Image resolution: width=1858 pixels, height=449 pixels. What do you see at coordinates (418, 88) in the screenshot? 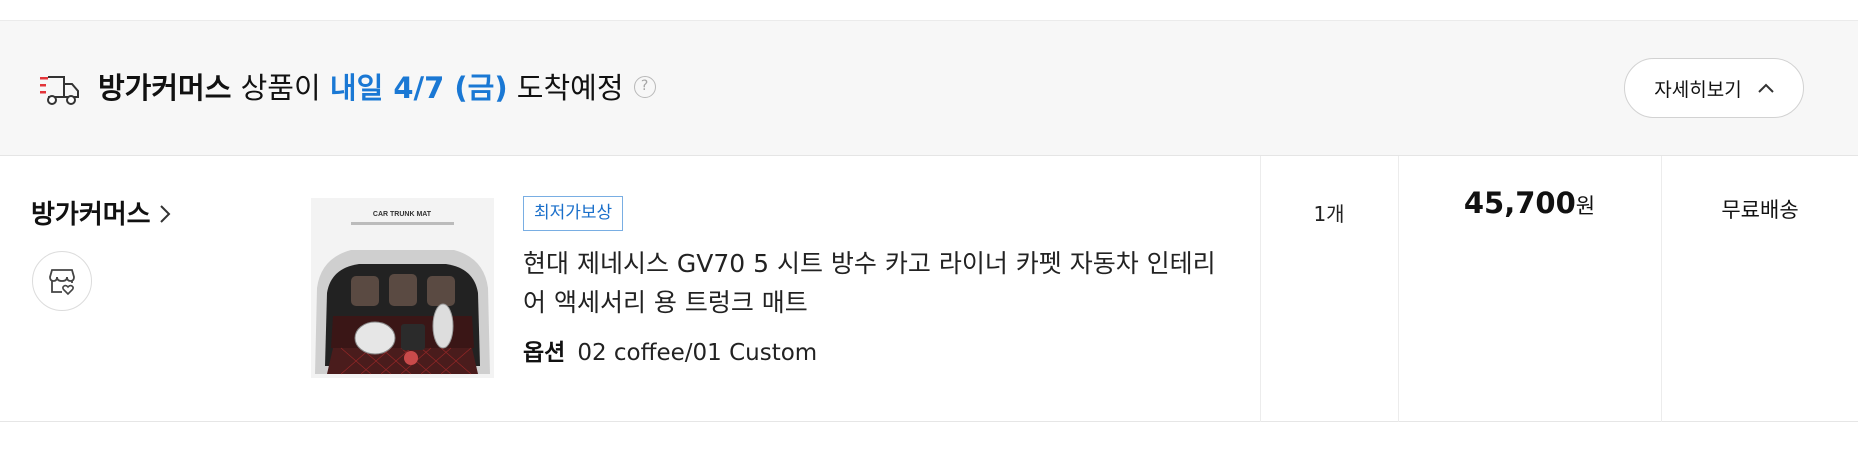
I see `delivery-date: 내일 4/7 (금)` at bounding box center [418, 88].